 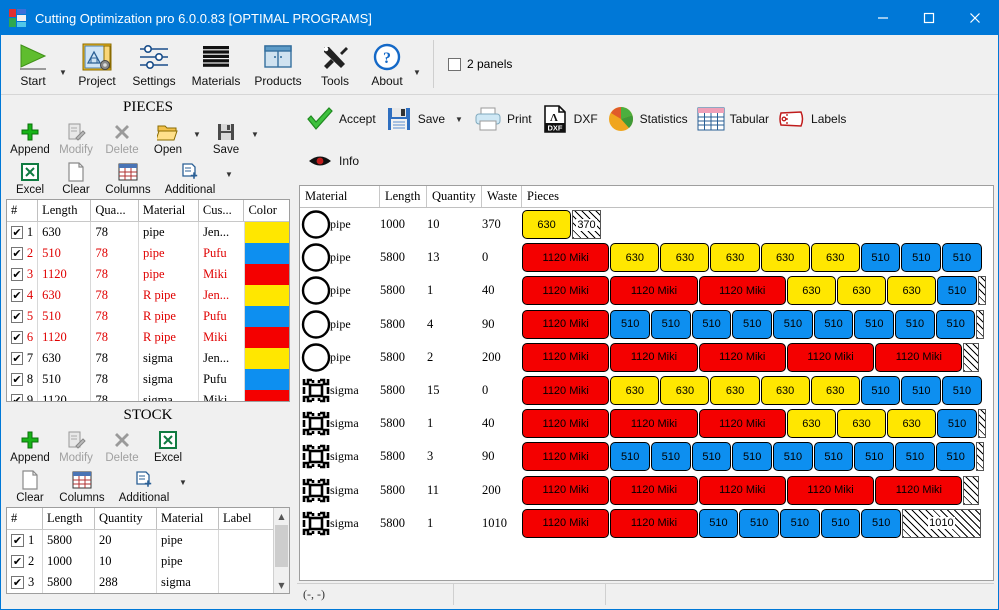 I want to click on pieces-append-button: Append, so click(x=30, y=137).